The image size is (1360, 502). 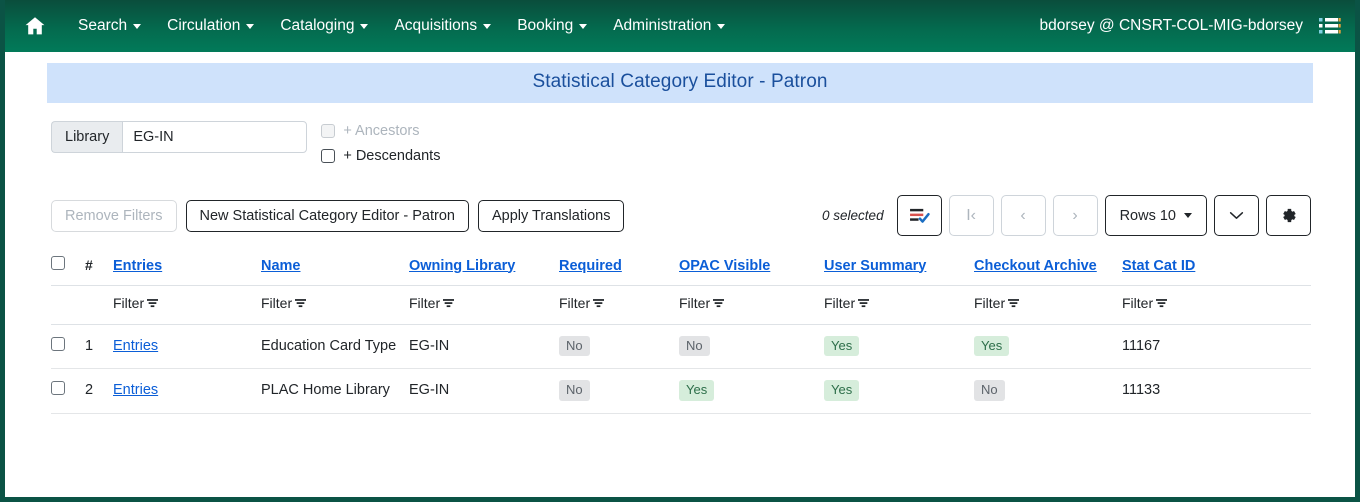 I want to click on nav-item-administration: Administration, so click(x=669, y=26).